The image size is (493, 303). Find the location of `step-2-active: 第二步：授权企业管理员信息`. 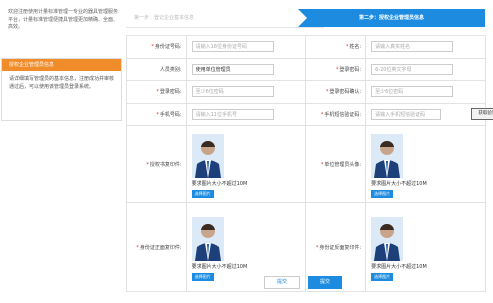

step-2-active: 第二步：授权企业管理员信息 is located at coordinates (391, 18).